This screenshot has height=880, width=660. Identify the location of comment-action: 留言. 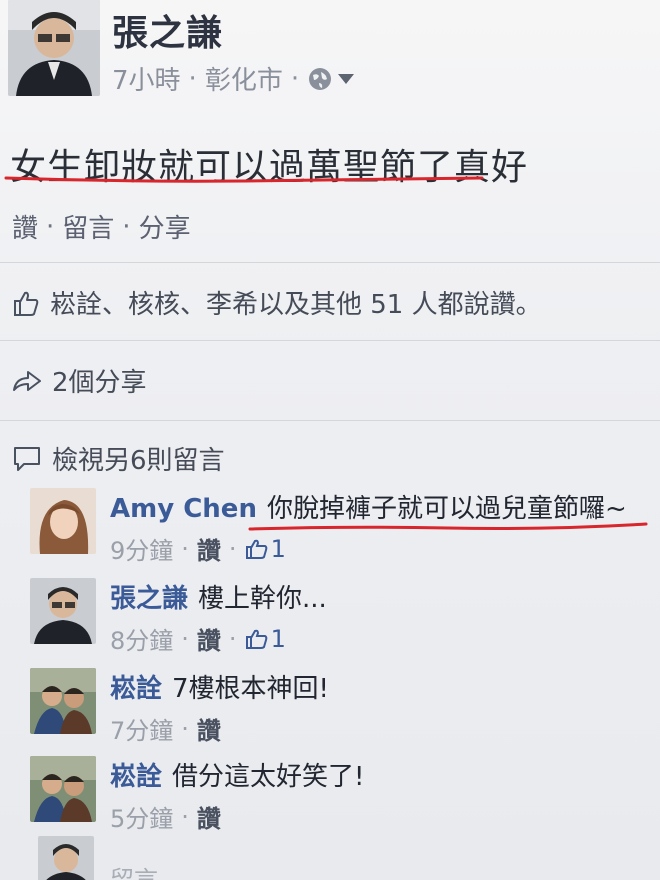
(88, 226).